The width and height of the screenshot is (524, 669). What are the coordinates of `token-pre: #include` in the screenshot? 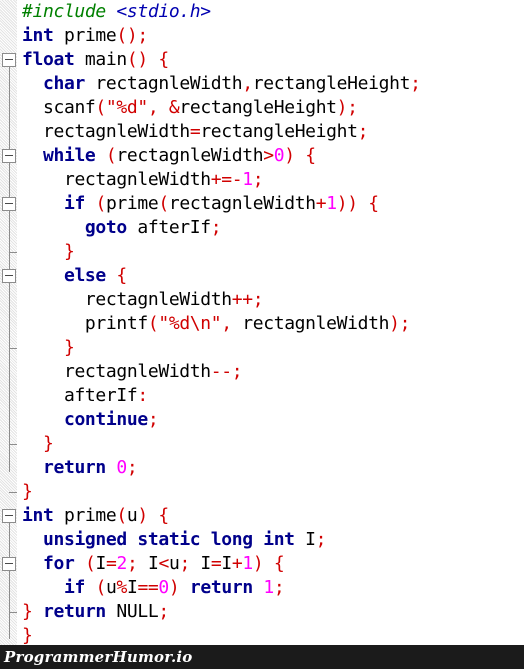 It's located at (69, 11).